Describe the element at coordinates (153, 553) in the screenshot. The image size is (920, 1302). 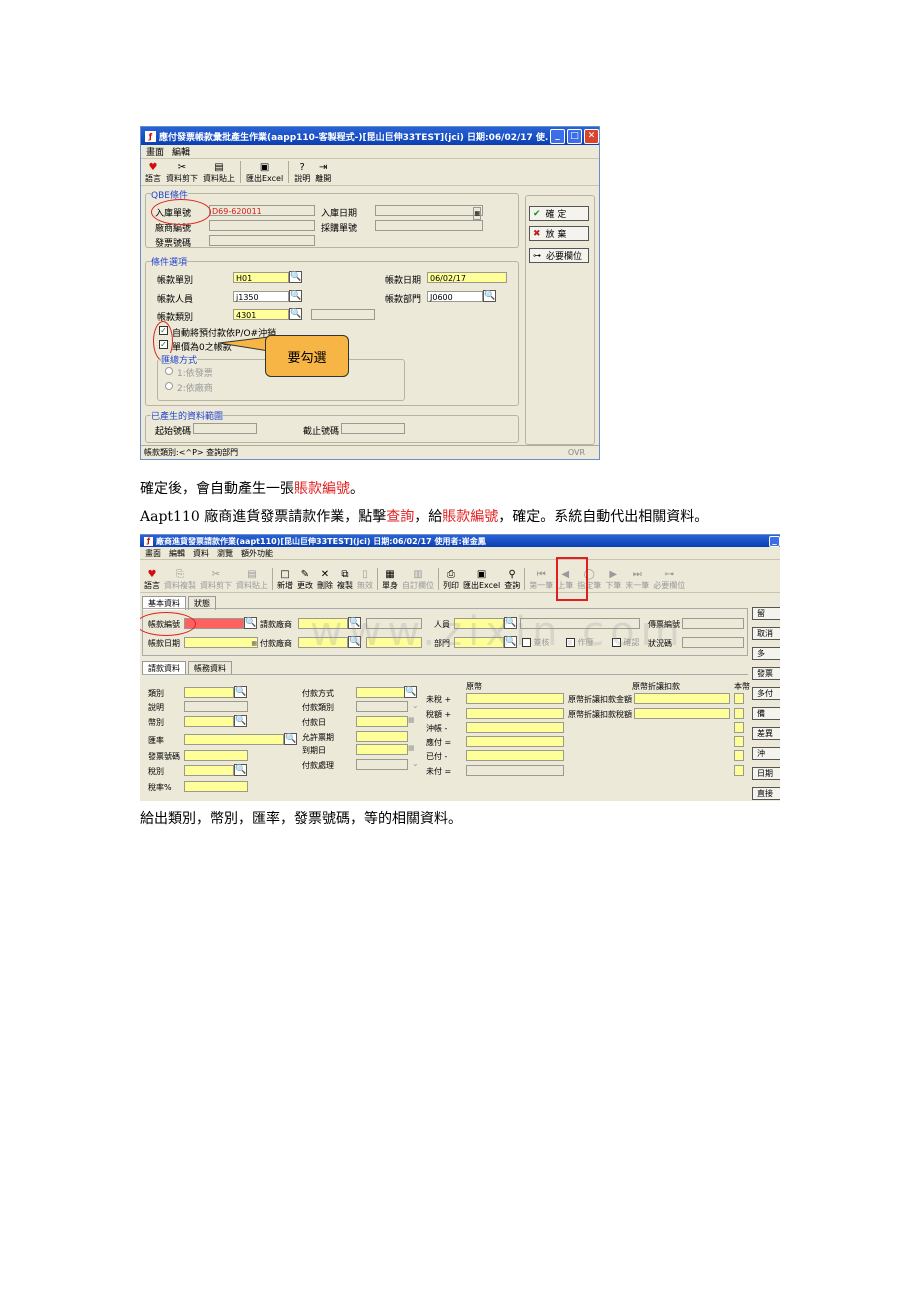
I see `menu-item: 畫面` at that location.